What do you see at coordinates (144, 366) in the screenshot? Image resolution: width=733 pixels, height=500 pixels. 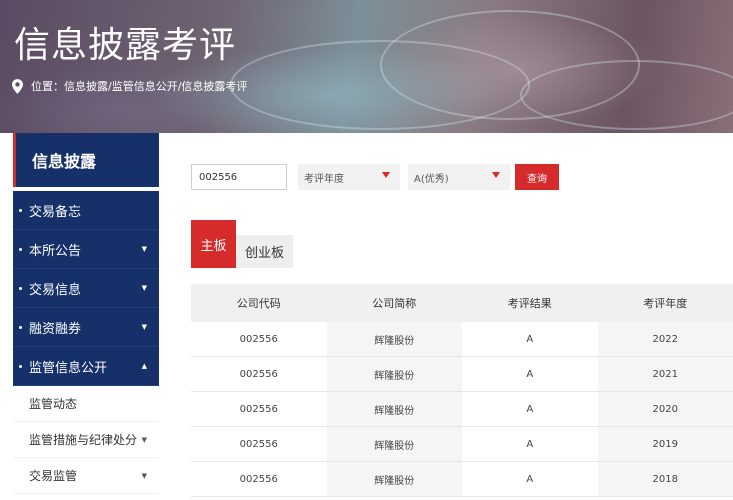 I see `chevron-up-icon: ▲` at bounding box center [144, 366].